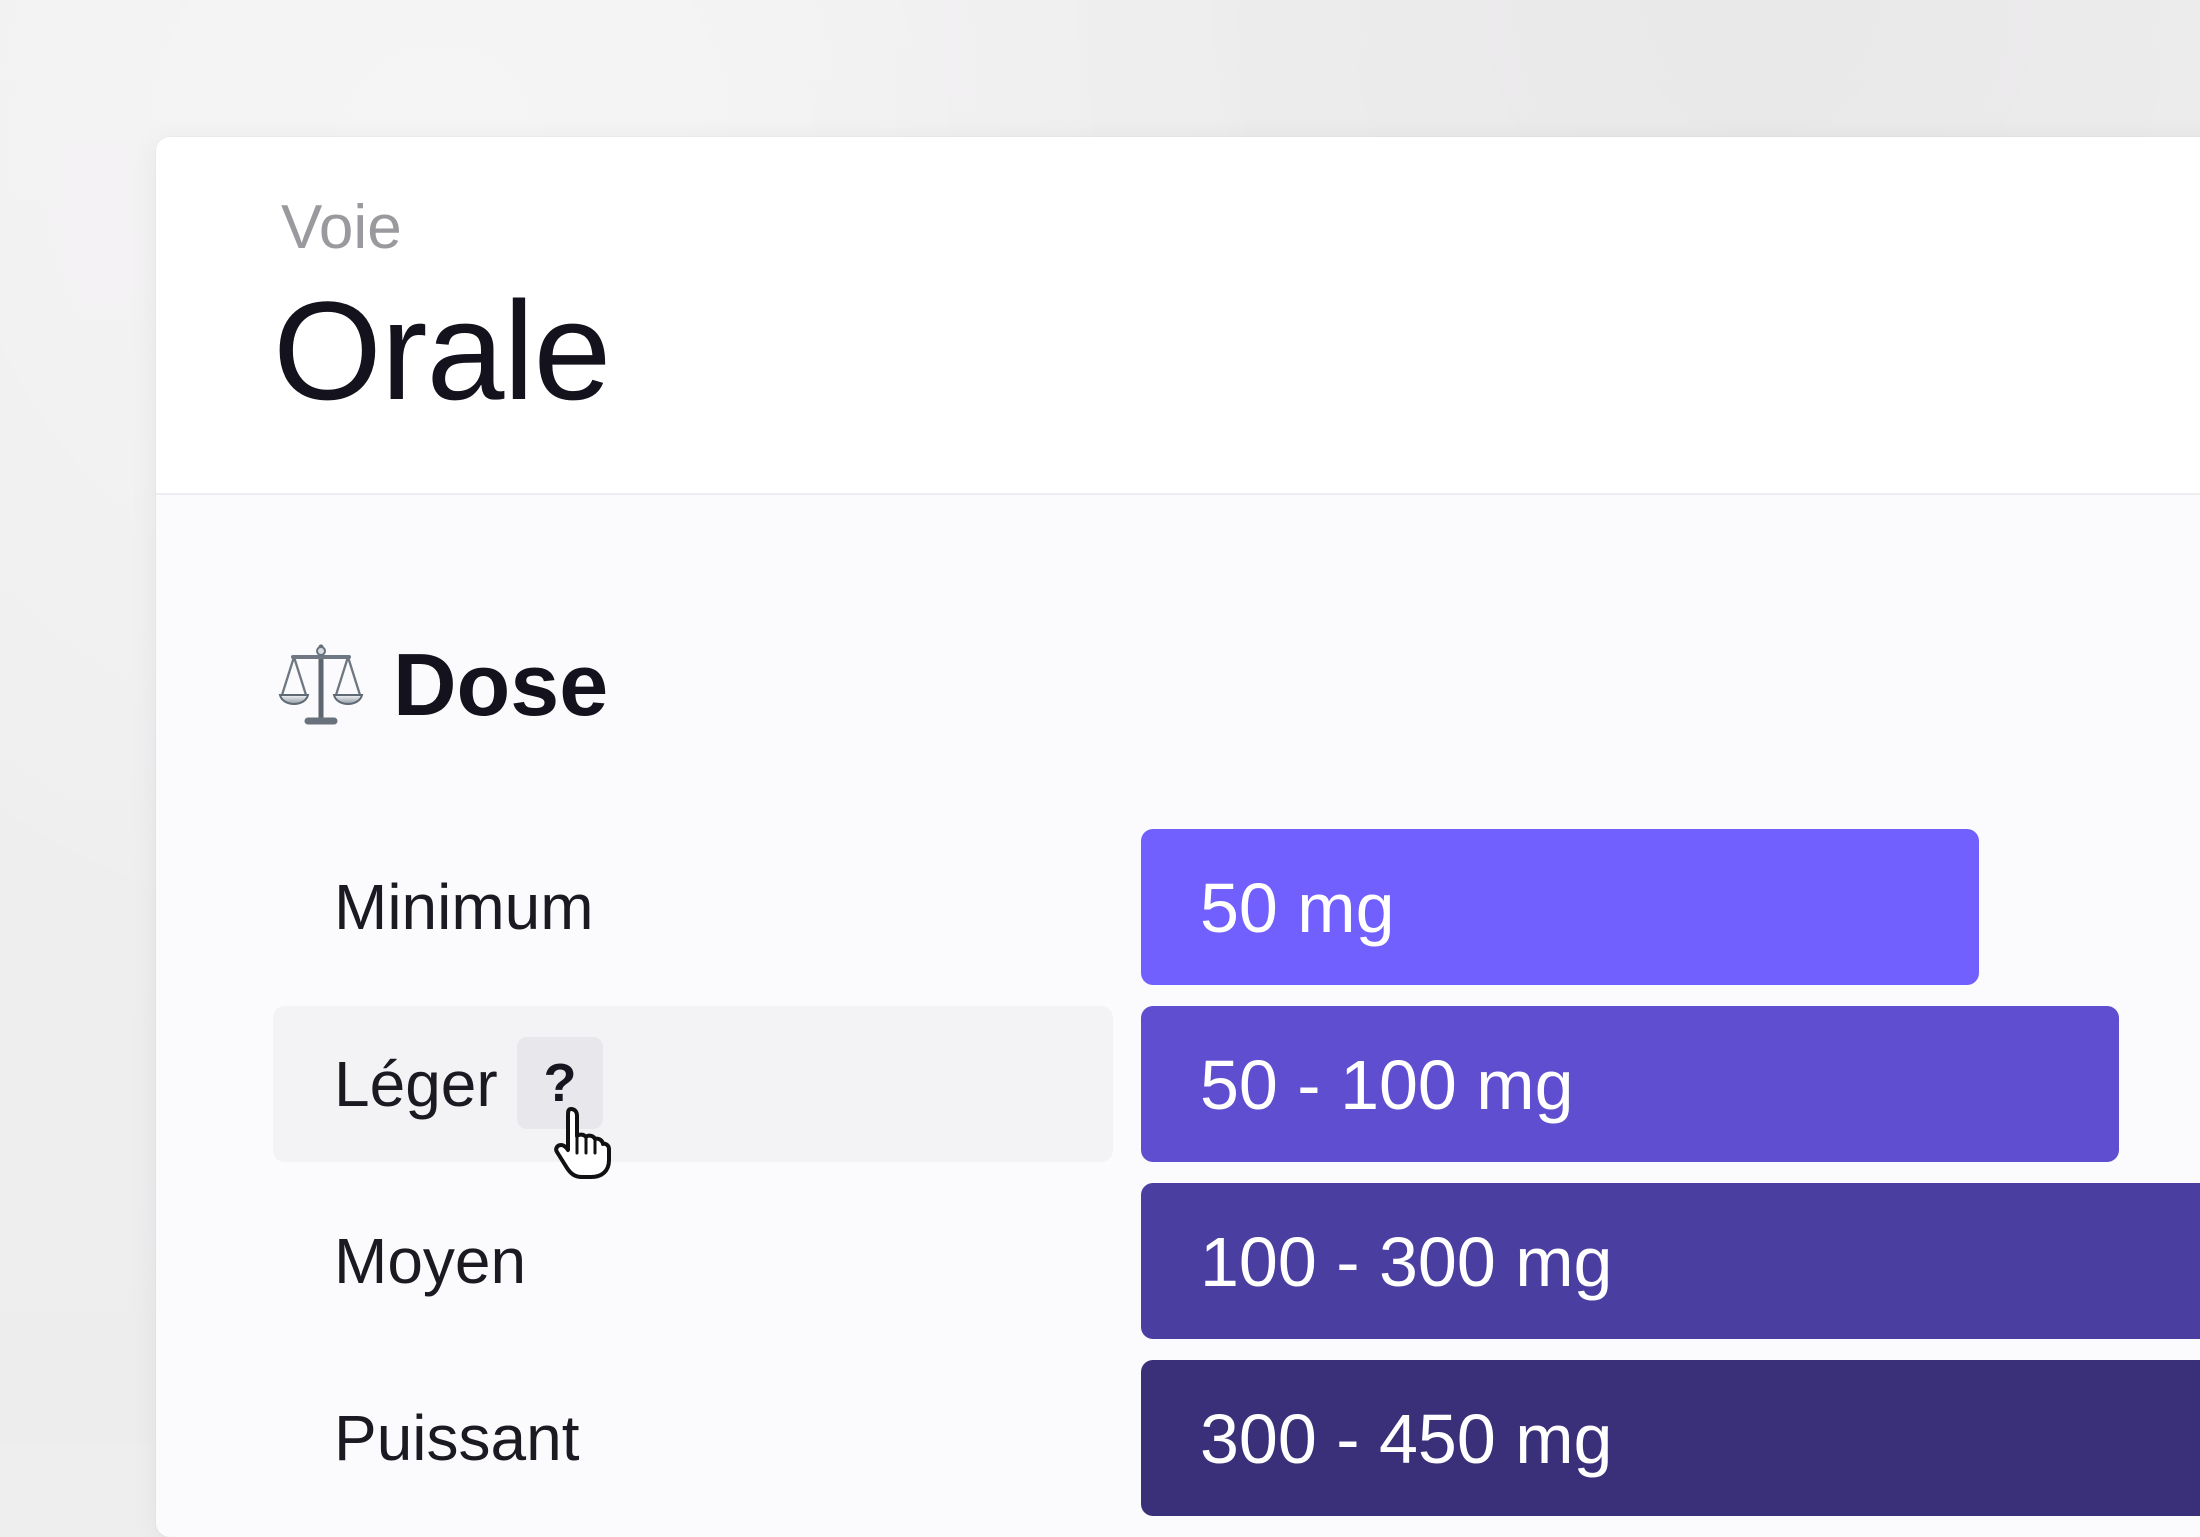 This screenshot has height=1537, width=2200. I want to click on dose-bar-common: 100 - 300 mg, so click(1670, 1261).